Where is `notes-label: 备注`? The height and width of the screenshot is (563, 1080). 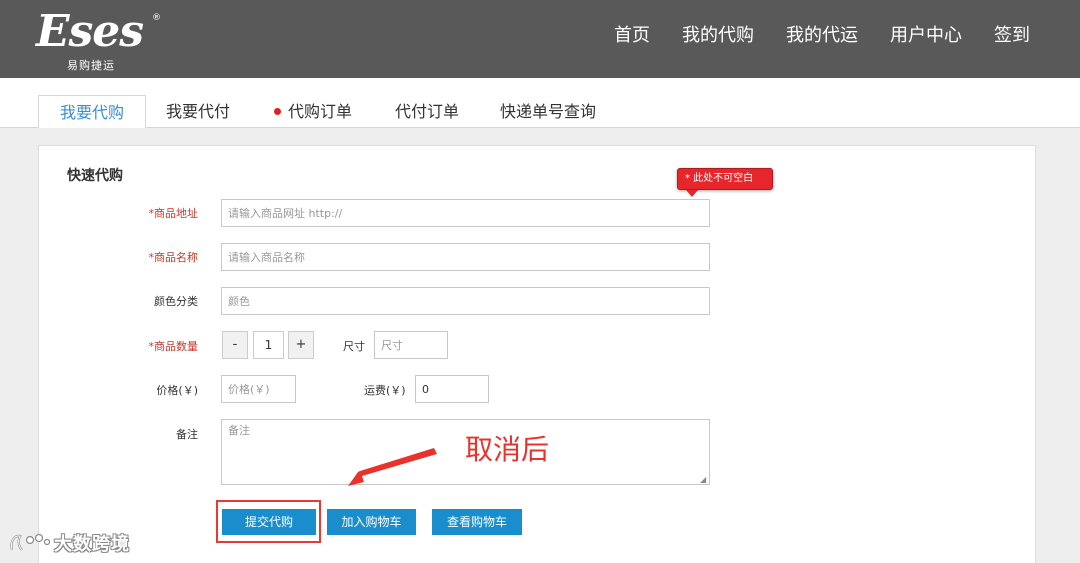
notes-label: 备注 is located at coordinates (187, 434).